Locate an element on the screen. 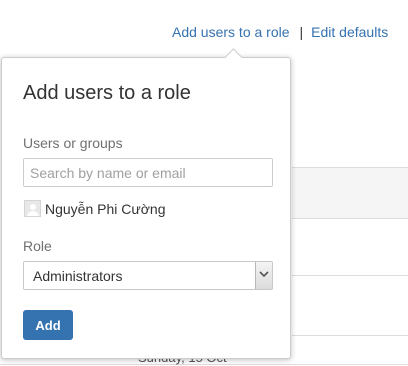  add-users-to-role-link: Add users to a role is located at coordinates (231, 32).